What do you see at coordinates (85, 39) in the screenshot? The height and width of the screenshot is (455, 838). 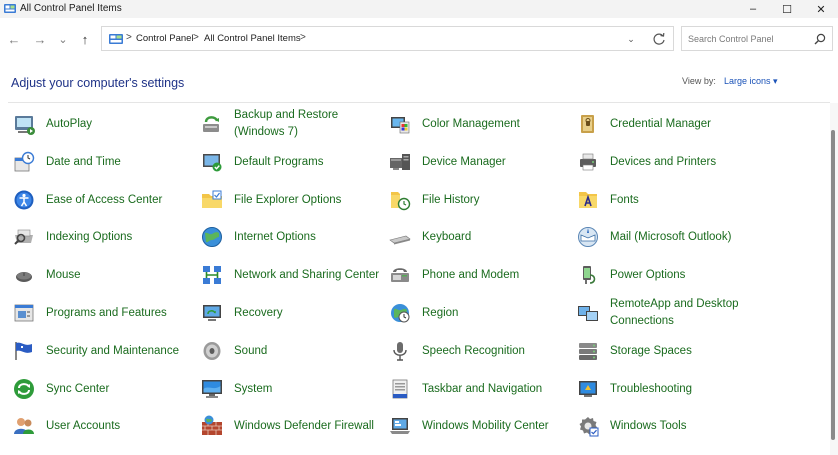 I see `up-button: ↑` at bounding box center [85, 39].